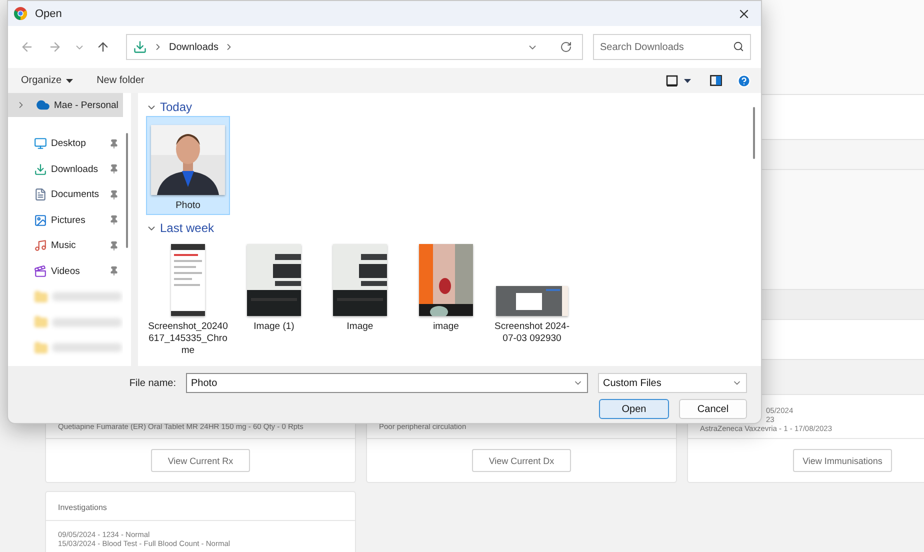 This screenshot has width=924, height=552. What do you see at coordinates (442, 228) in the screenshot?
I see `group-header: Last week` at bounding box center [442, 228].